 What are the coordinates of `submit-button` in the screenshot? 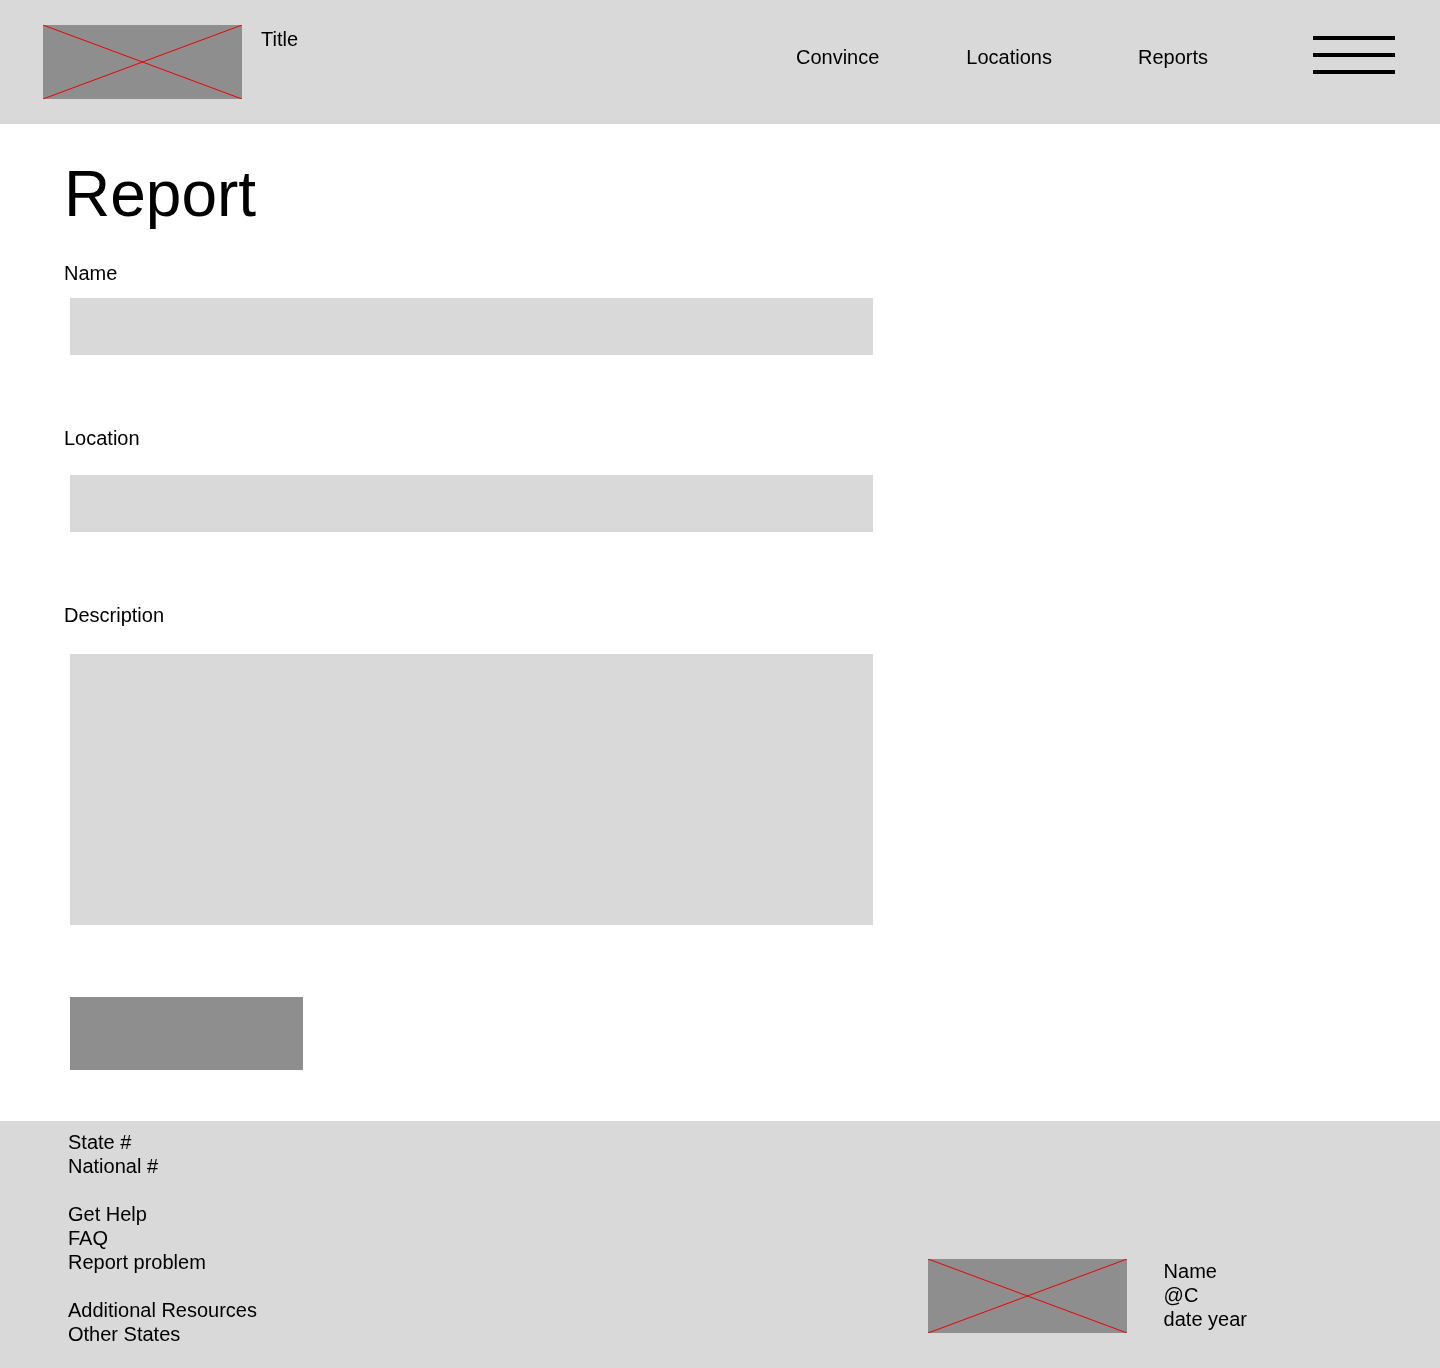 It's located at (186, 1033).